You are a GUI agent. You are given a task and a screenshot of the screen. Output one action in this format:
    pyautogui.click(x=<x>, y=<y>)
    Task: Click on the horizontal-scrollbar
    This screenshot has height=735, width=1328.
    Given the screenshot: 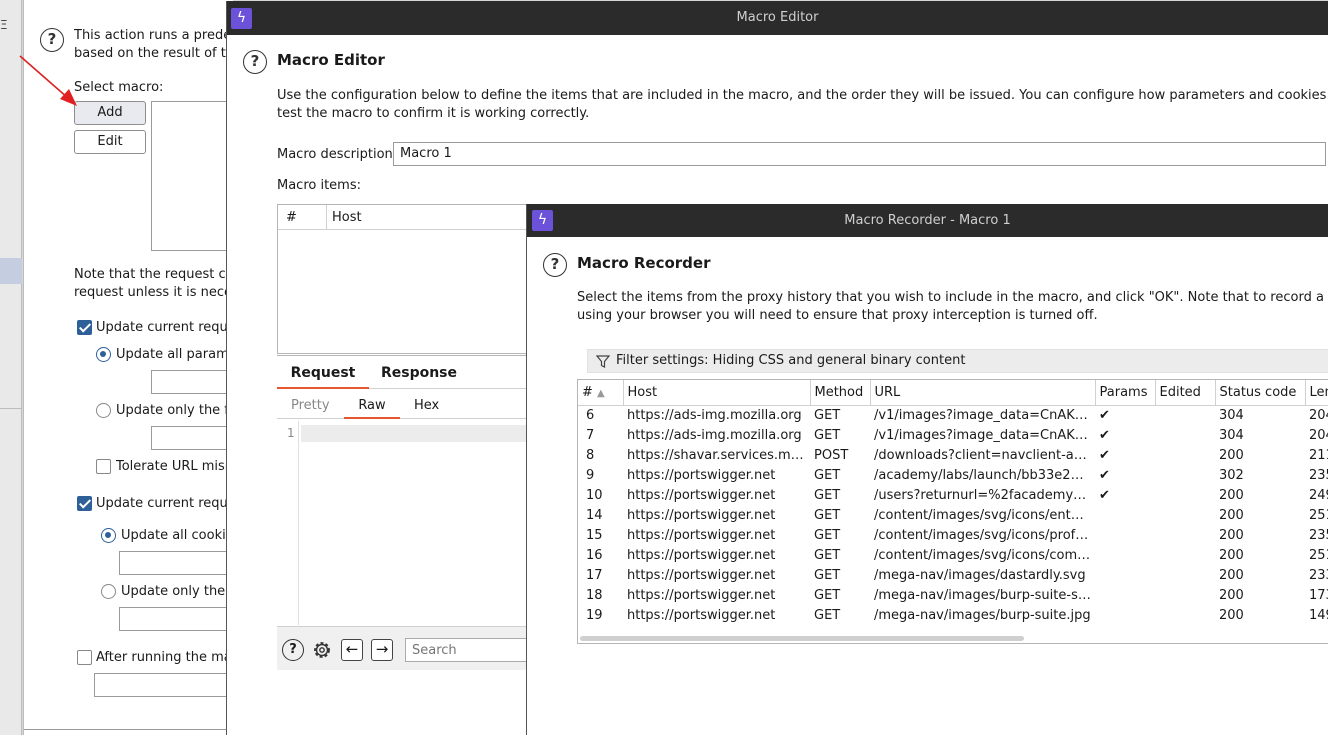 What is the action you would take?
    pyautogui.click(x=802, y=638)
    